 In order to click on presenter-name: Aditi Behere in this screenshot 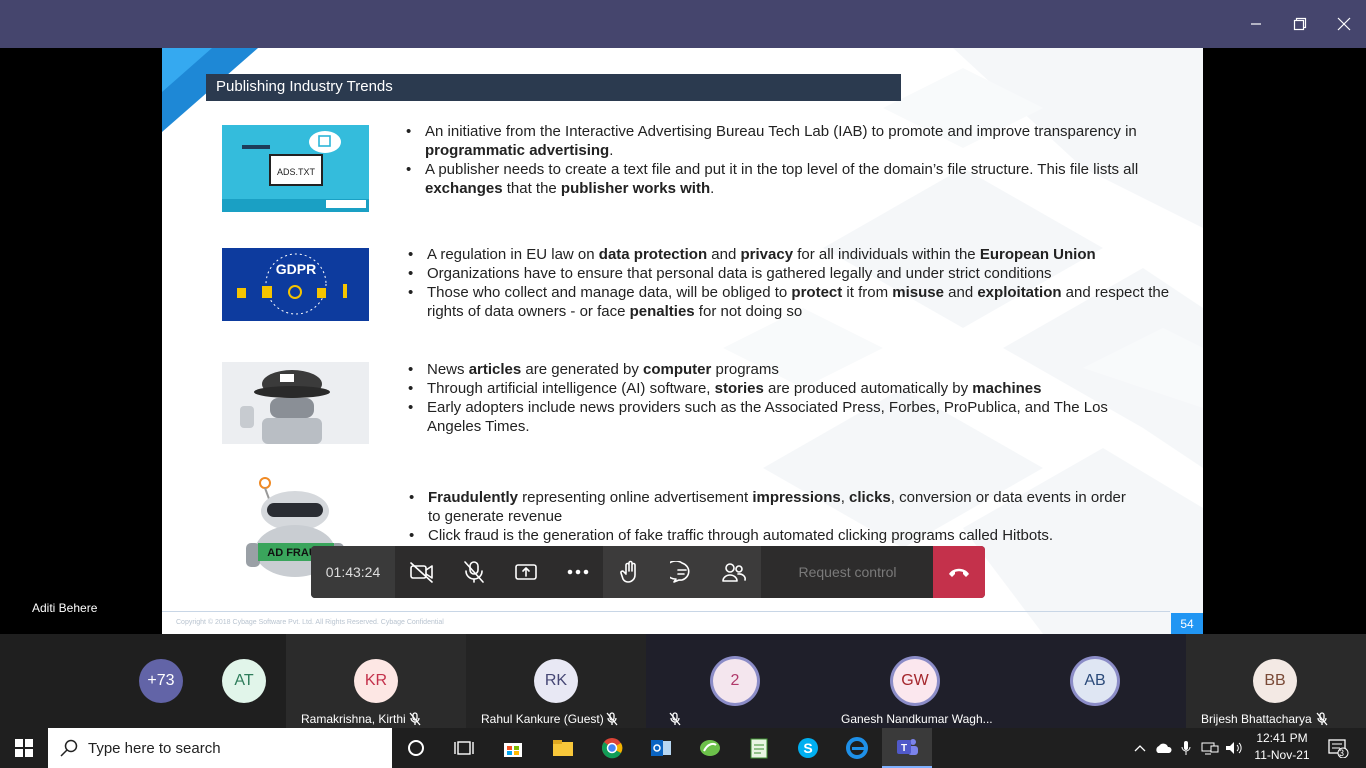, I will do `click(65, 608)`.